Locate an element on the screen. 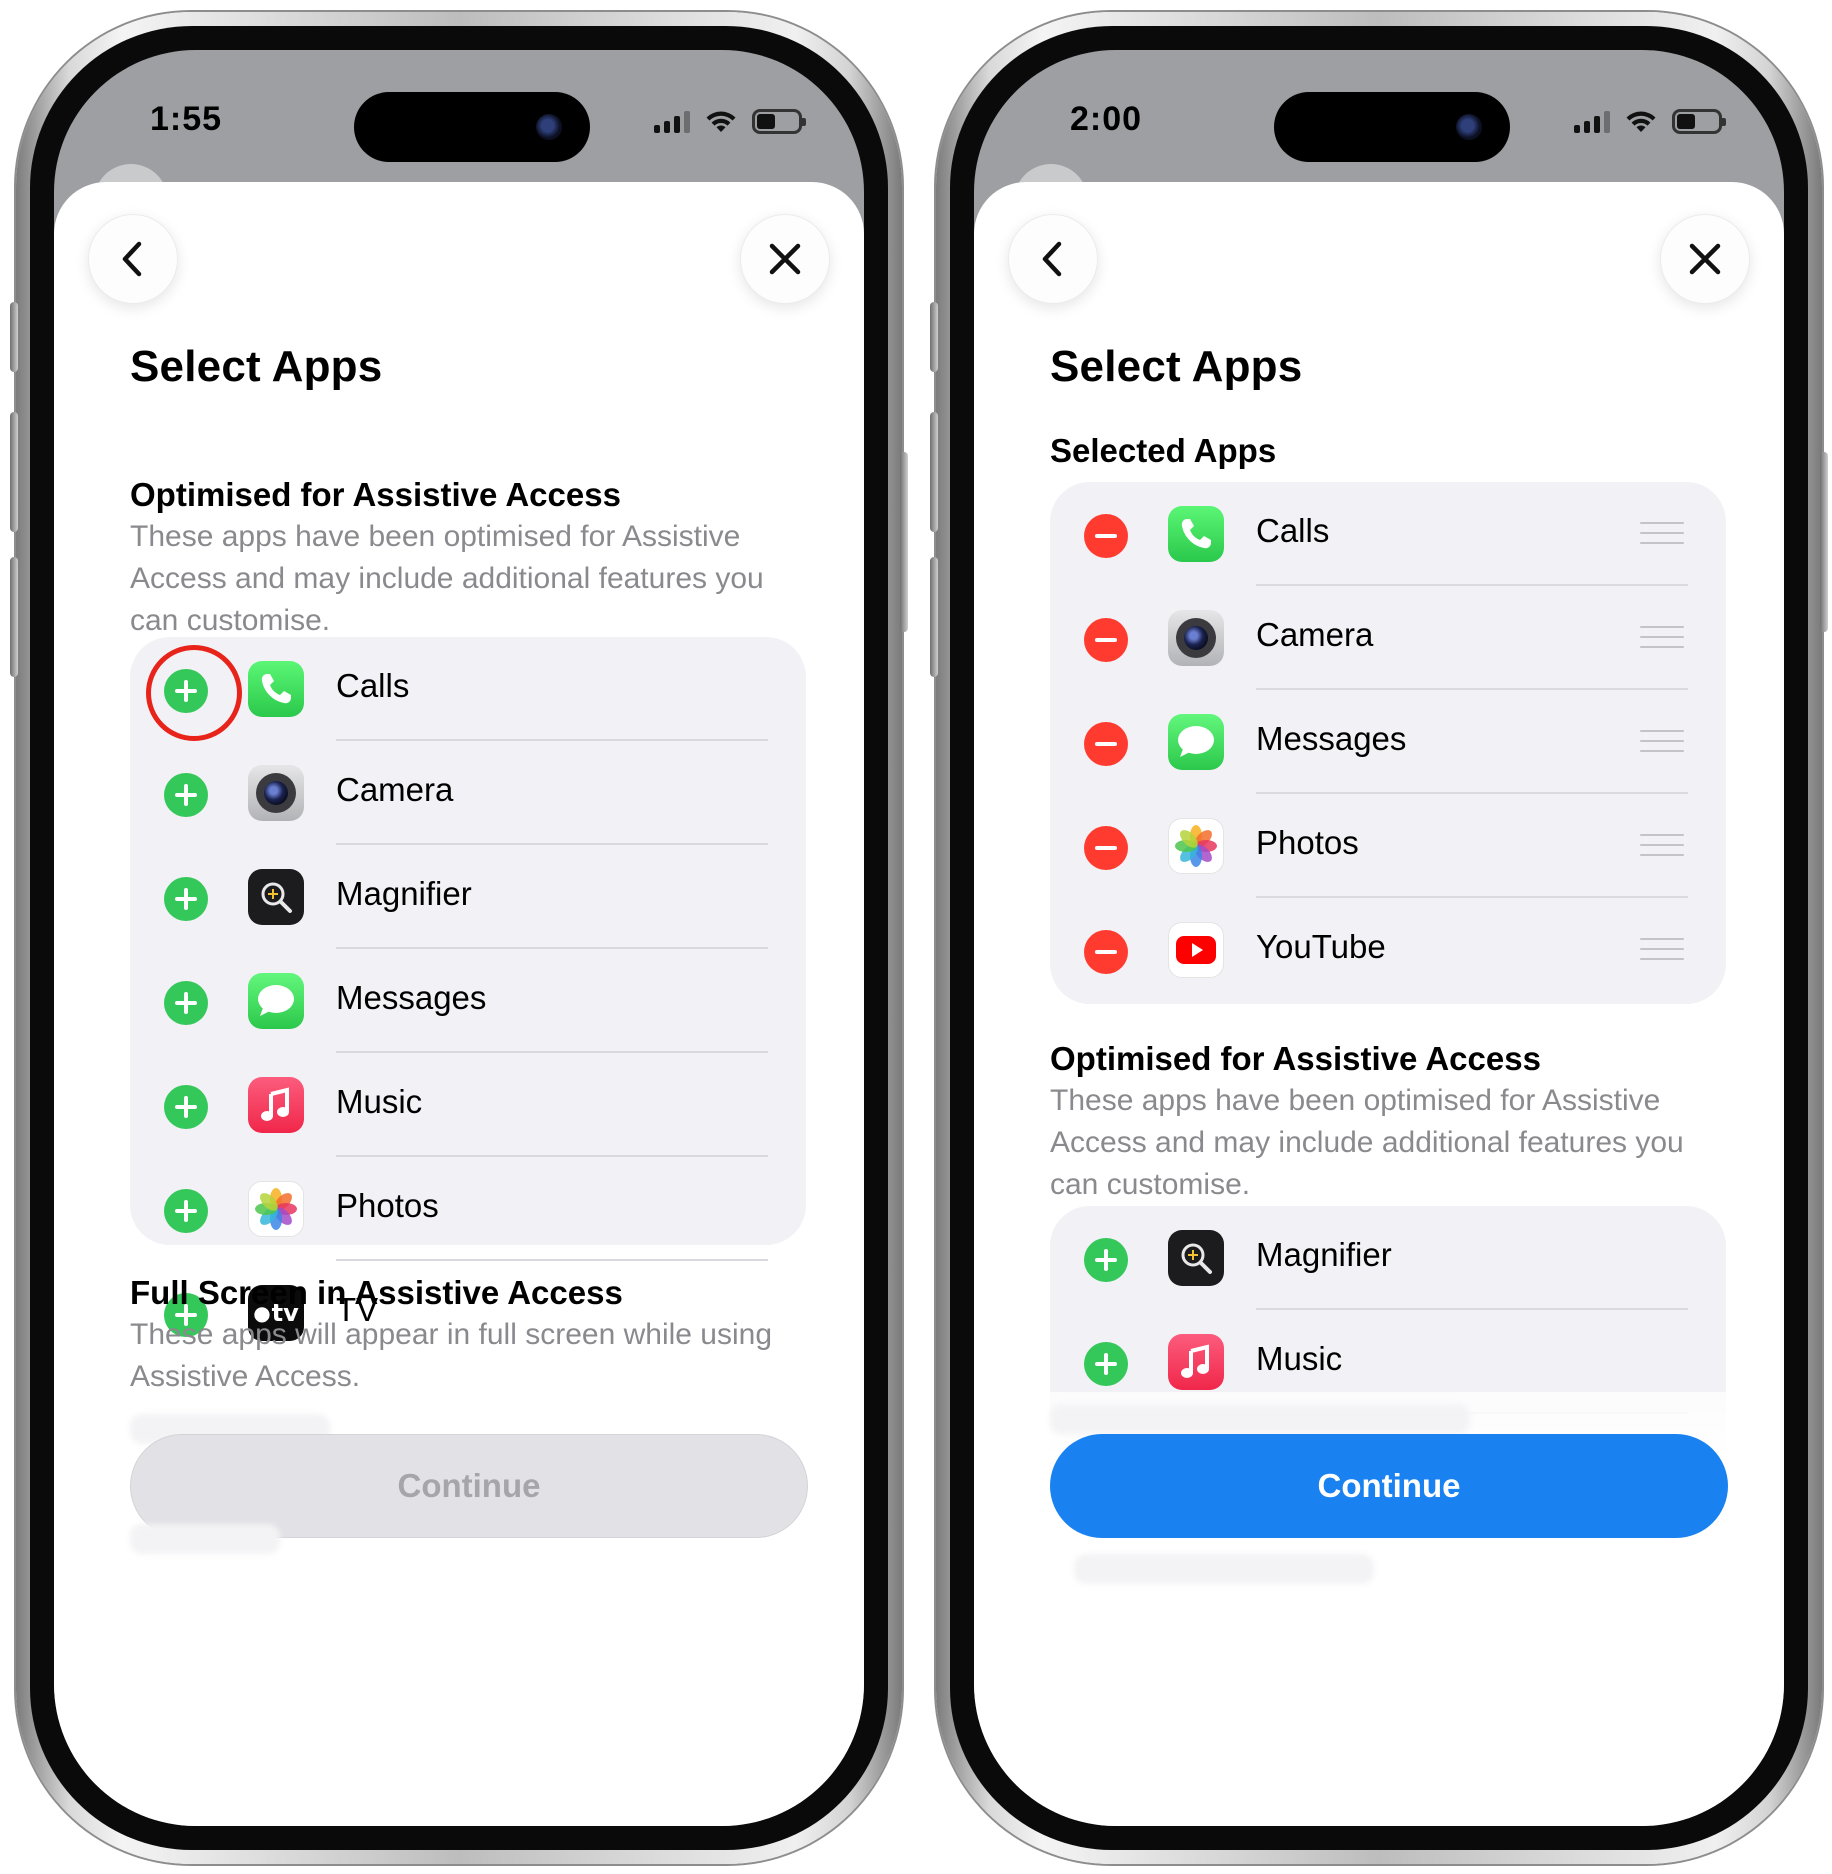  list-item: Music is located at coordinates (468, 1105).